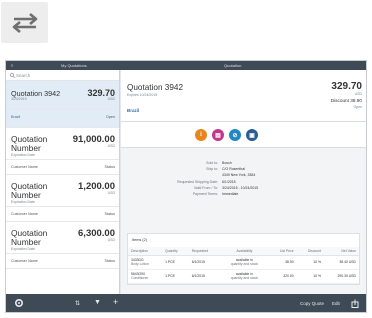 The width and height of the screenshot is (372, 318). What do you see at coordinates (205, 194) in the screenshot?
I see `info-key: Payment Terms:` at bounding box center [205, 194].